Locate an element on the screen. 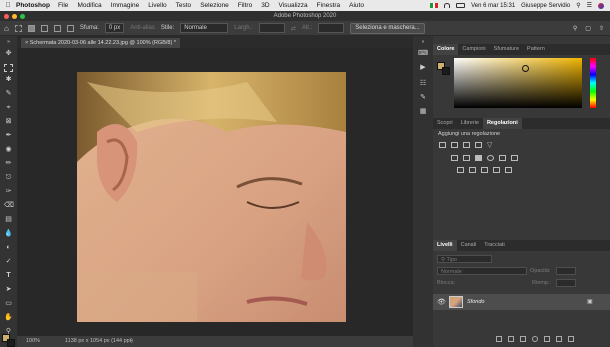 The image size is (610, 347). subtract-selection-icon is located at coordinates (57, 28).